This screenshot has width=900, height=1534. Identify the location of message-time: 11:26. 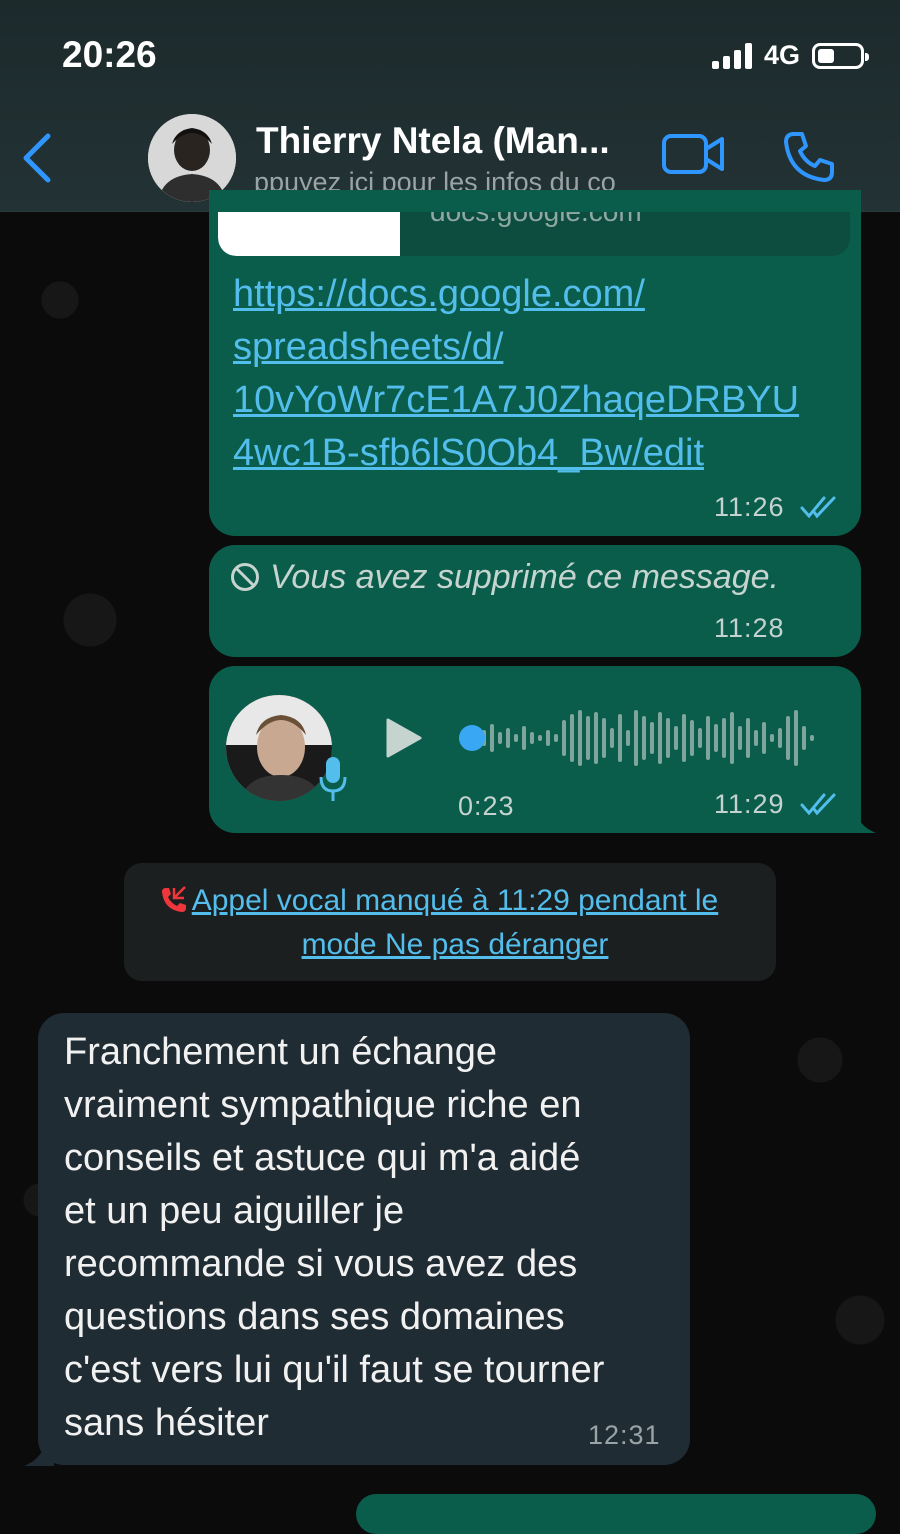
(749, 507).